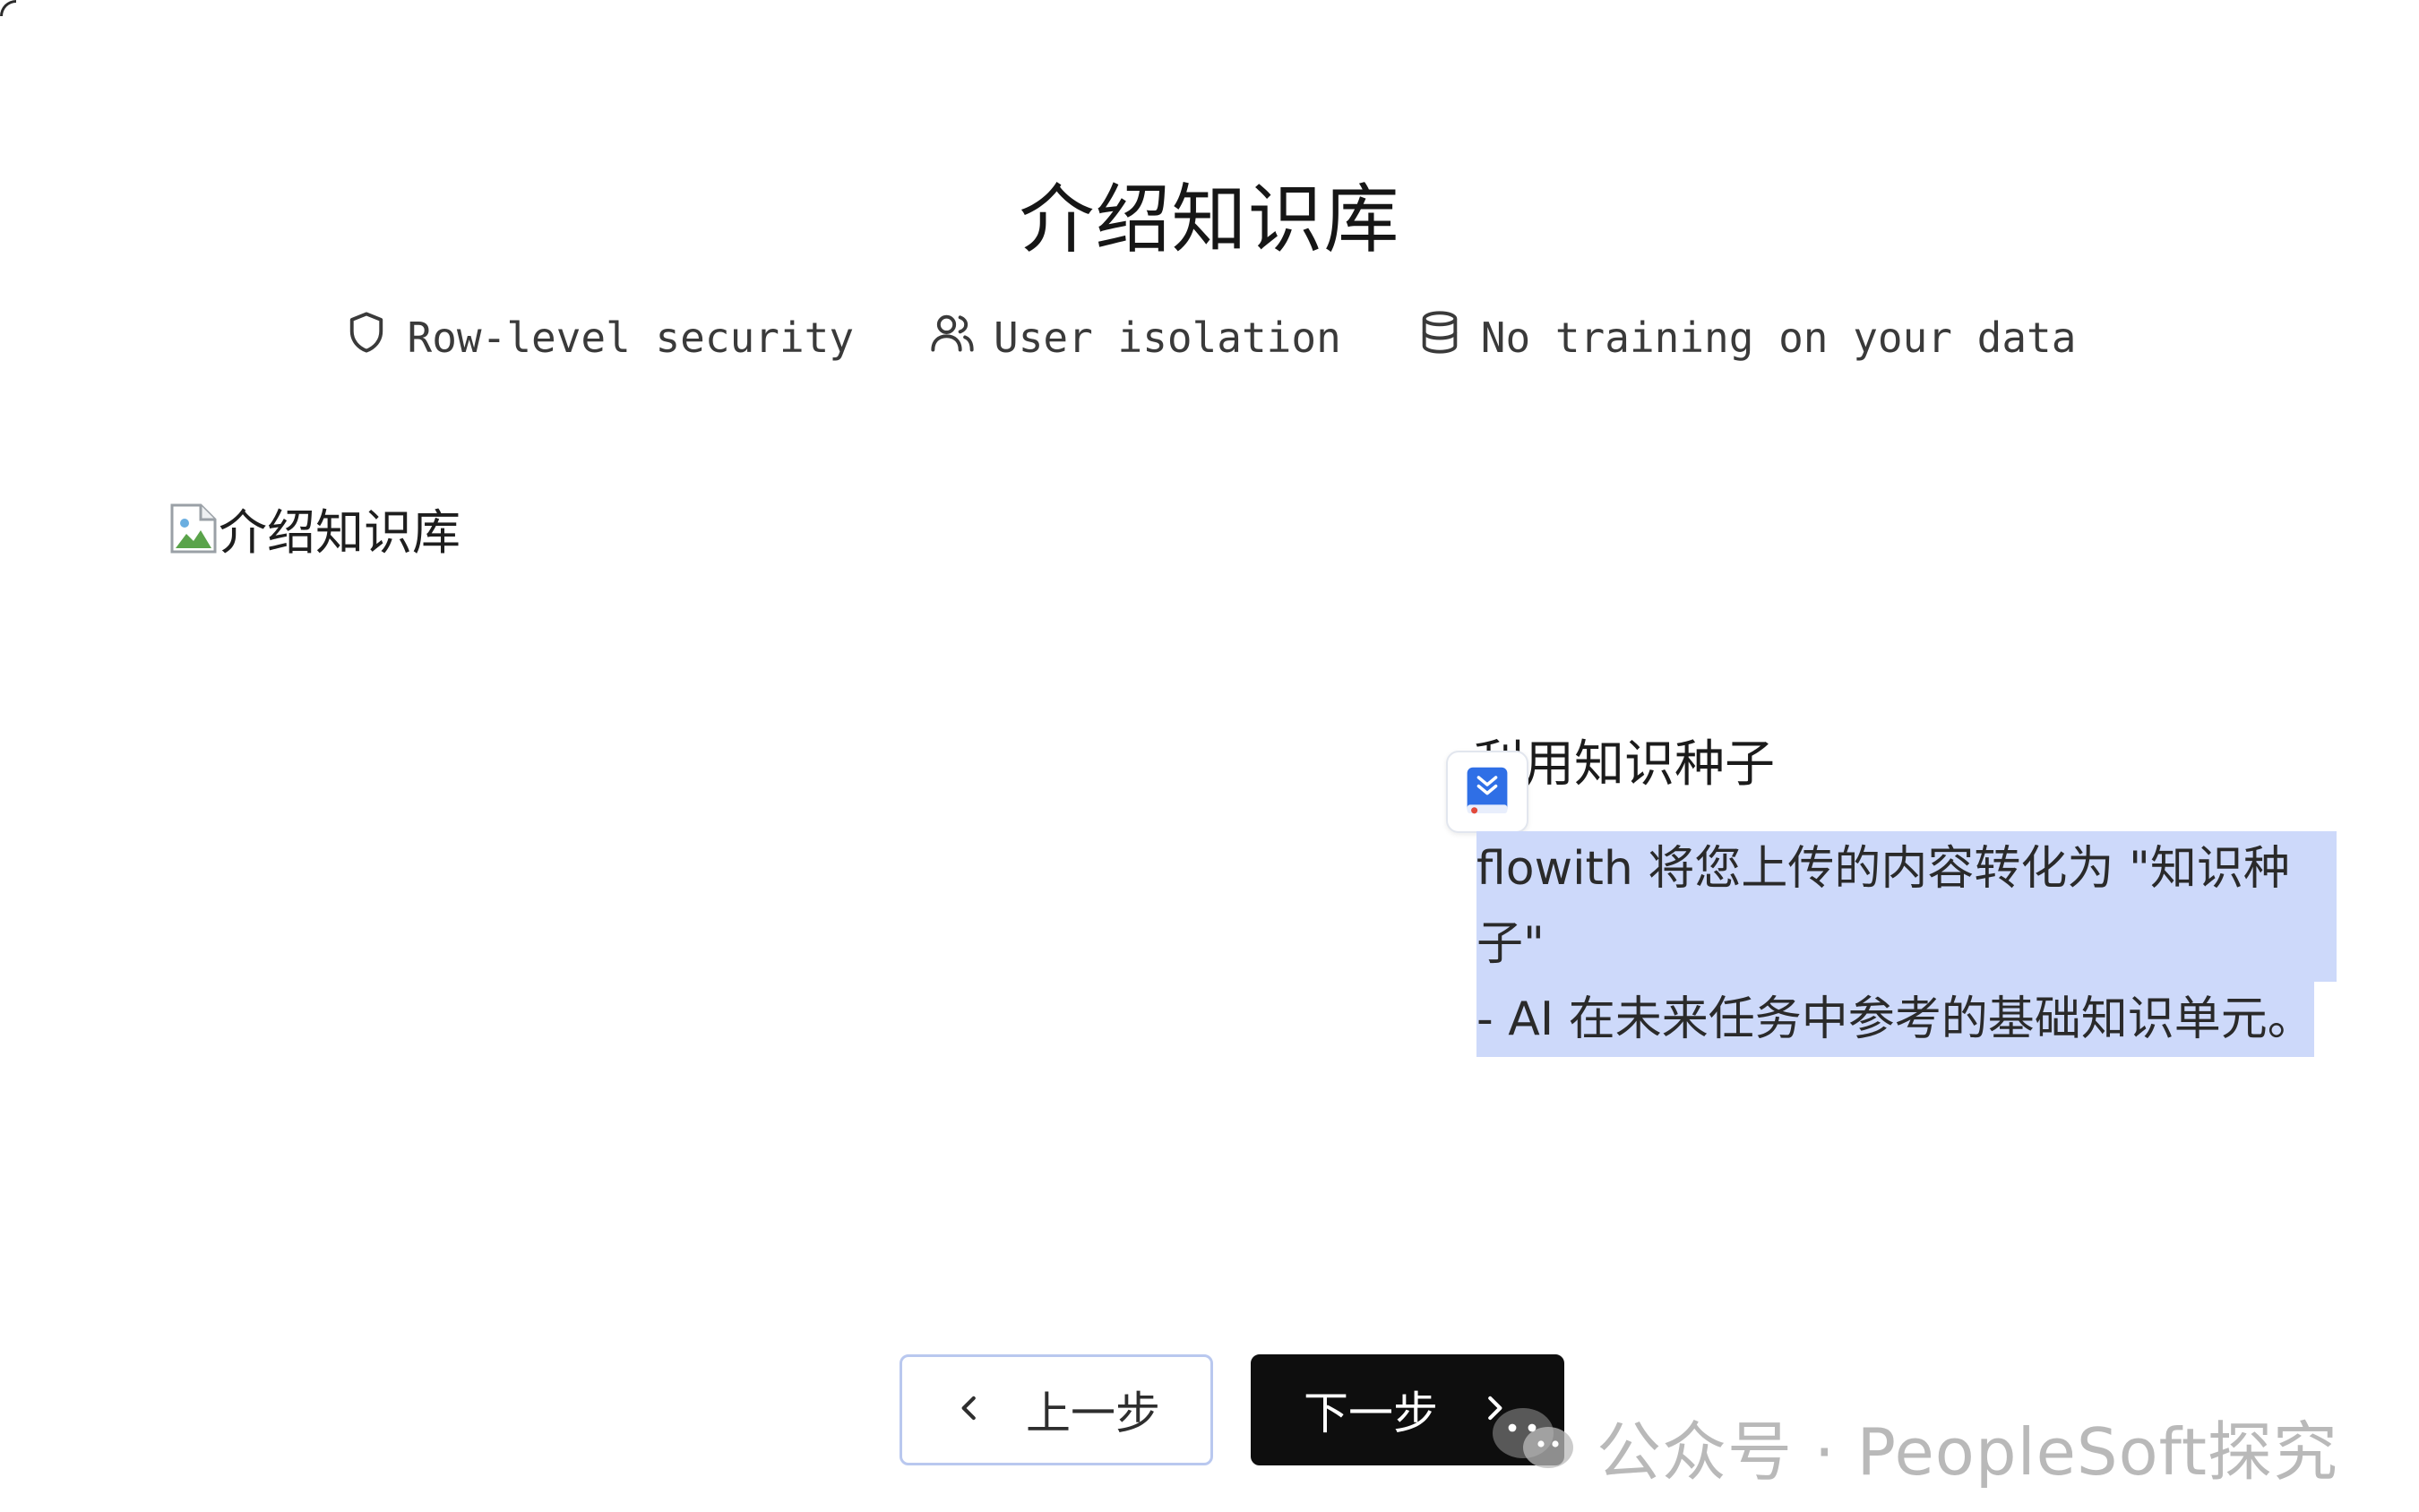  I want to click on intro-image: 介绍知识库, so click(314, 528).